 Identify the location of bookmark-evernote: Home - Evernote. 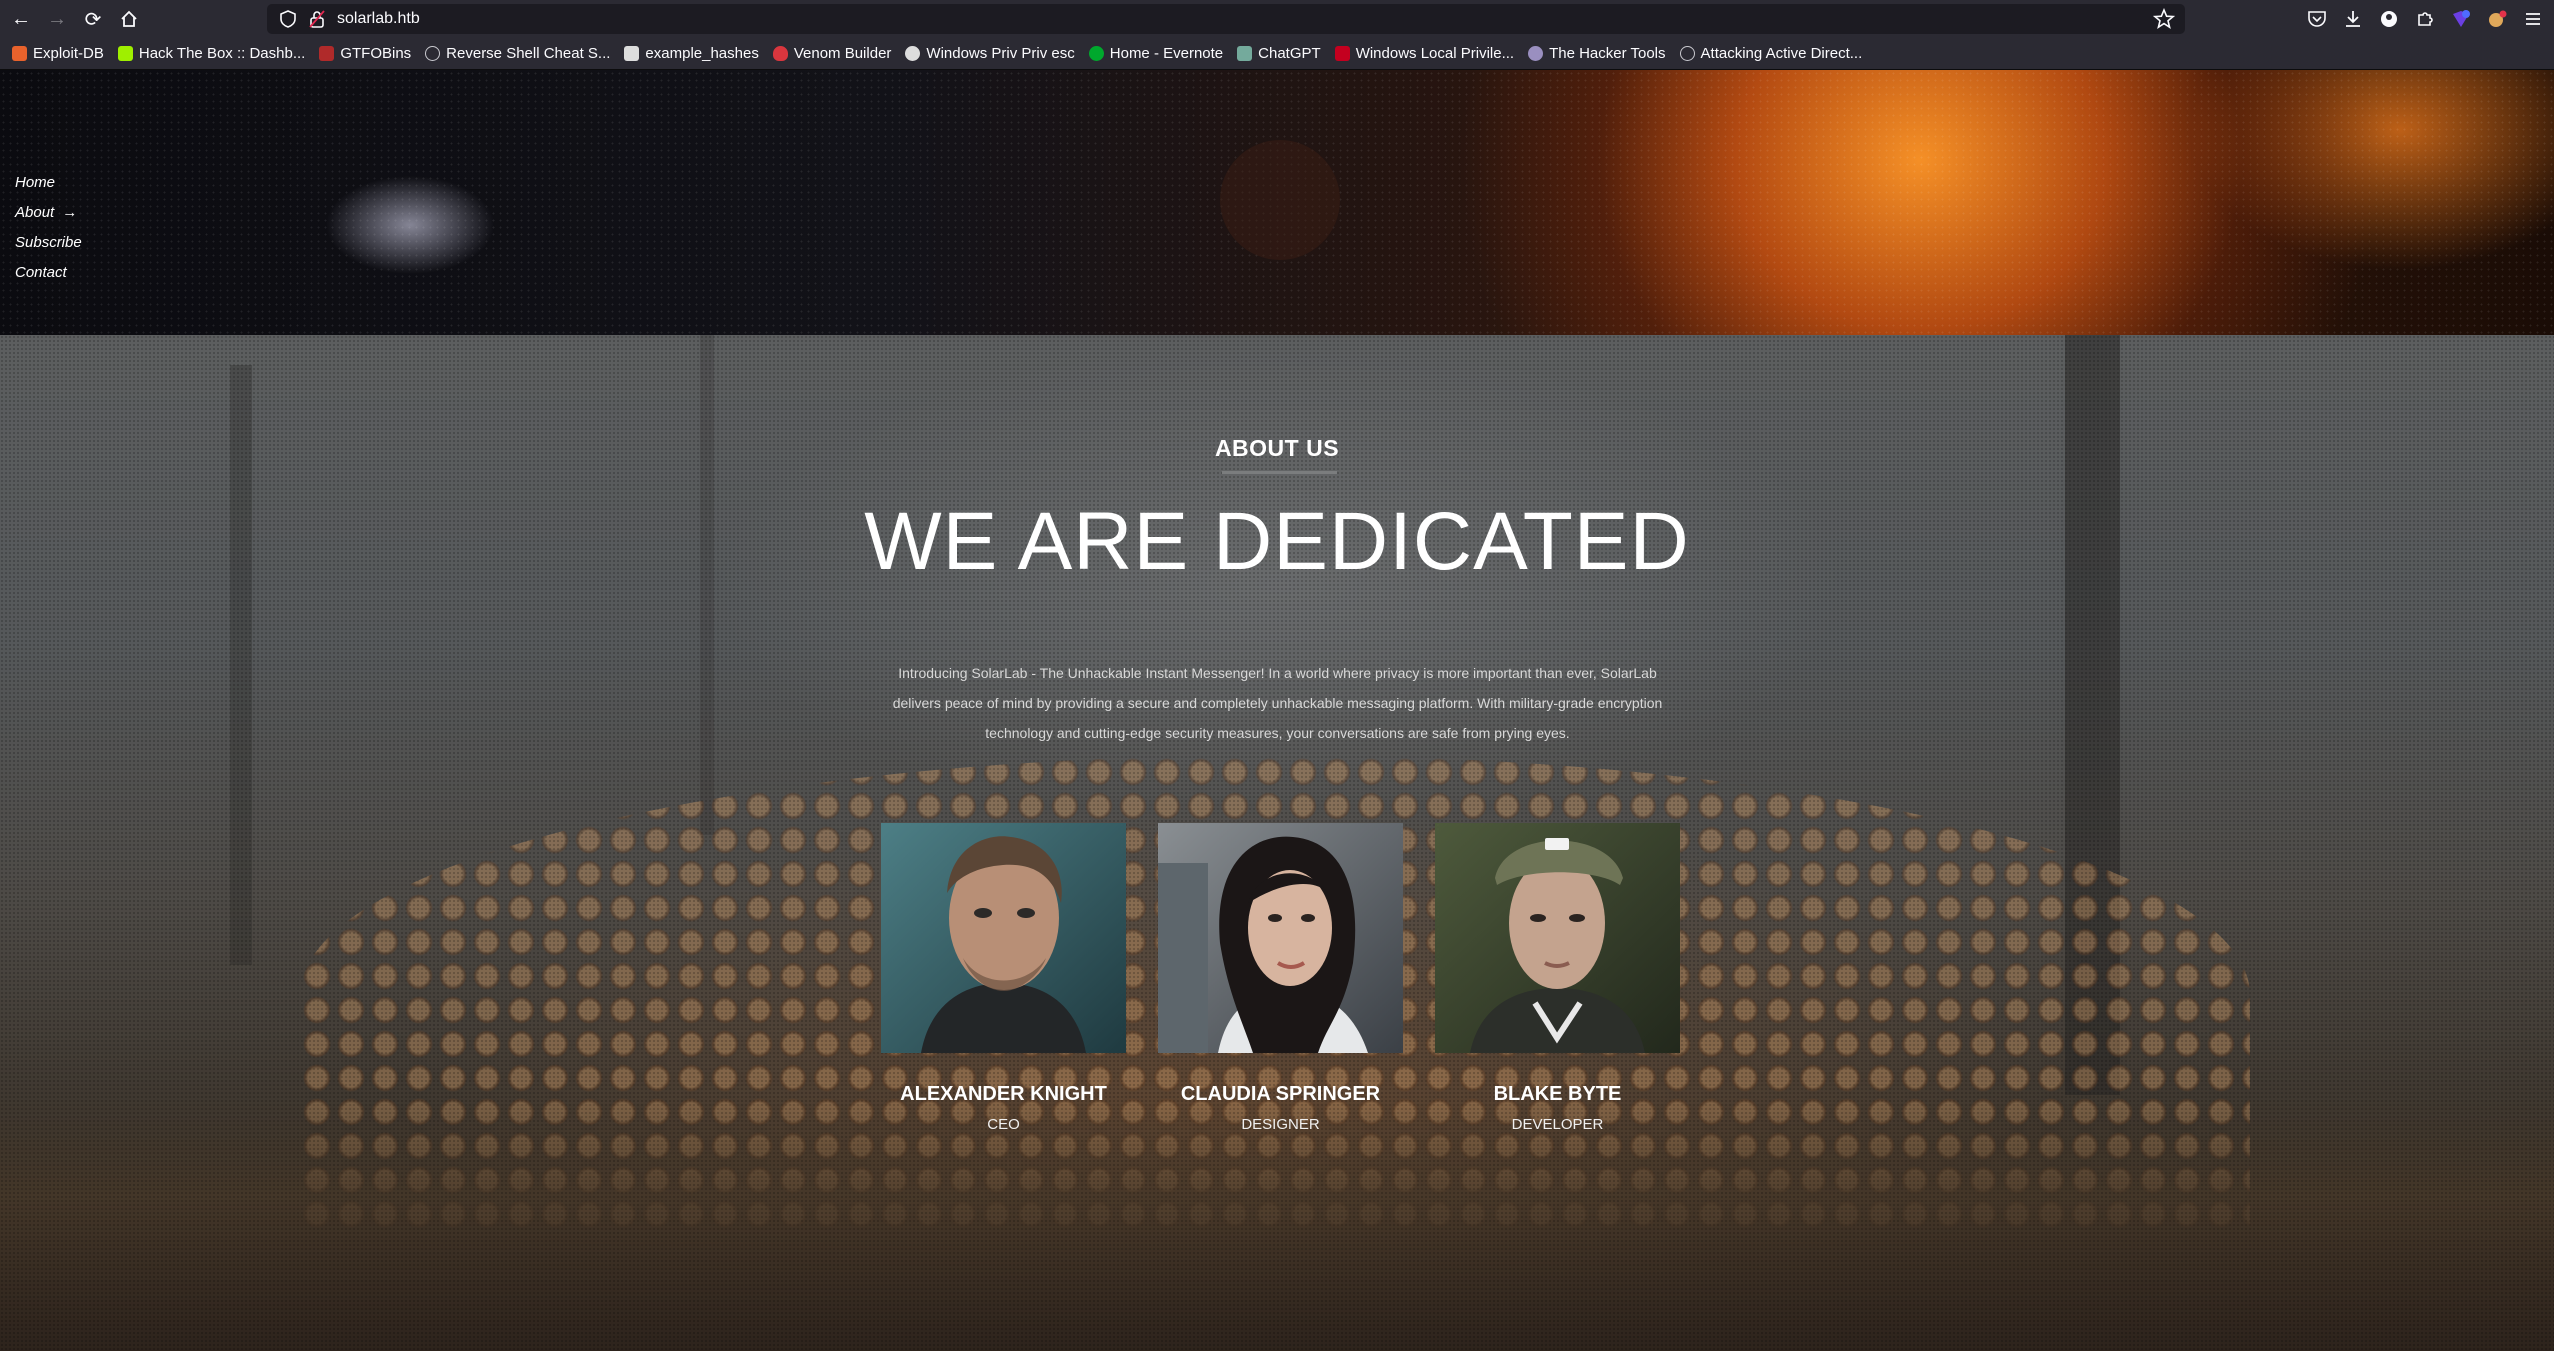
(1155, 53).